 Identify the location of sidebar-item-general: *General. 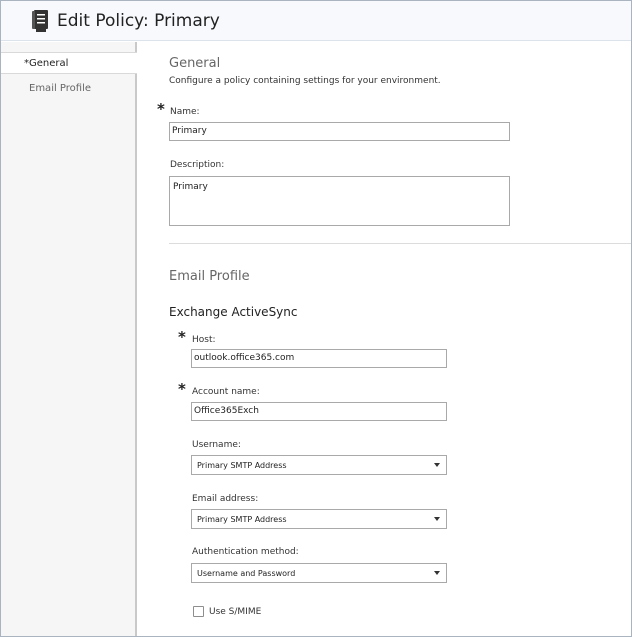
(69, 63).